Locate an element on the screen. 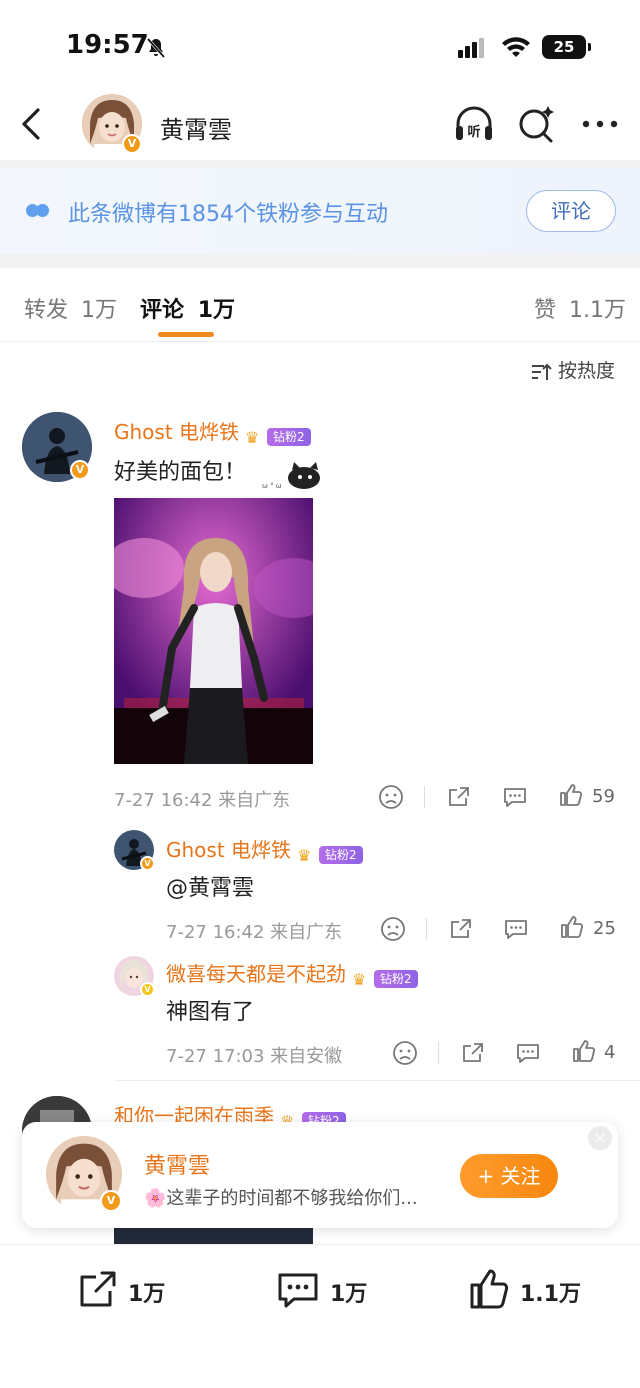 The height and width of the screenshot is (1388, 640). active-tab-indicator is located at coordinates (186, 334).